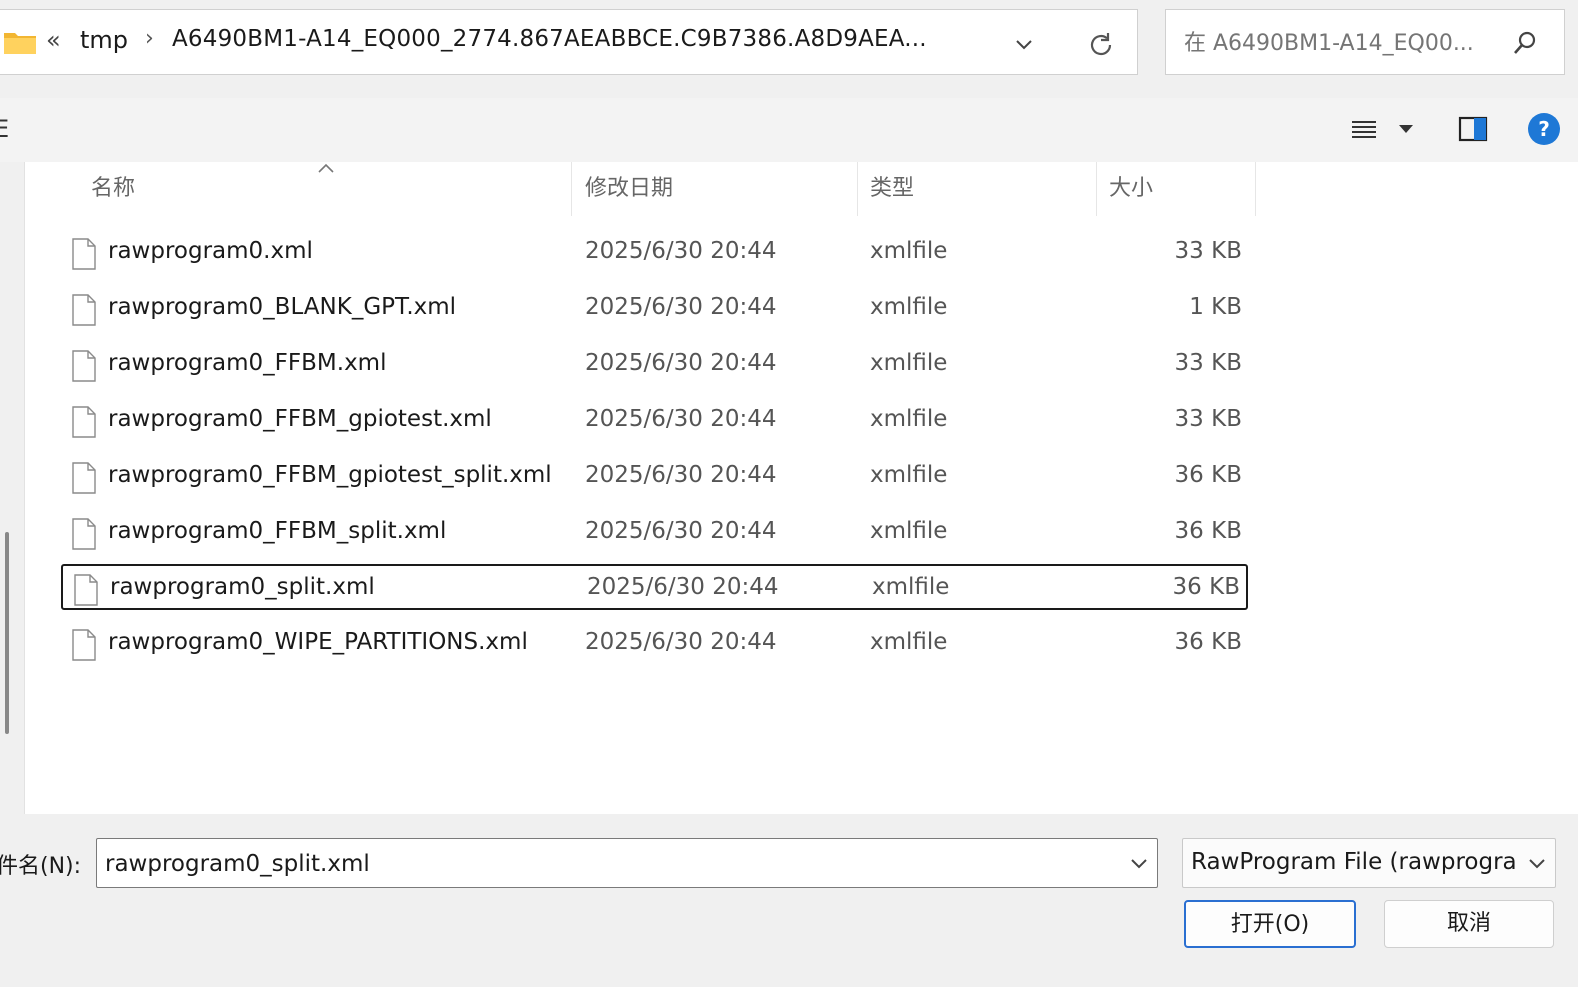 The image size is (1578, 987). I want to click on help-icon: ?, so click(1544, 129).